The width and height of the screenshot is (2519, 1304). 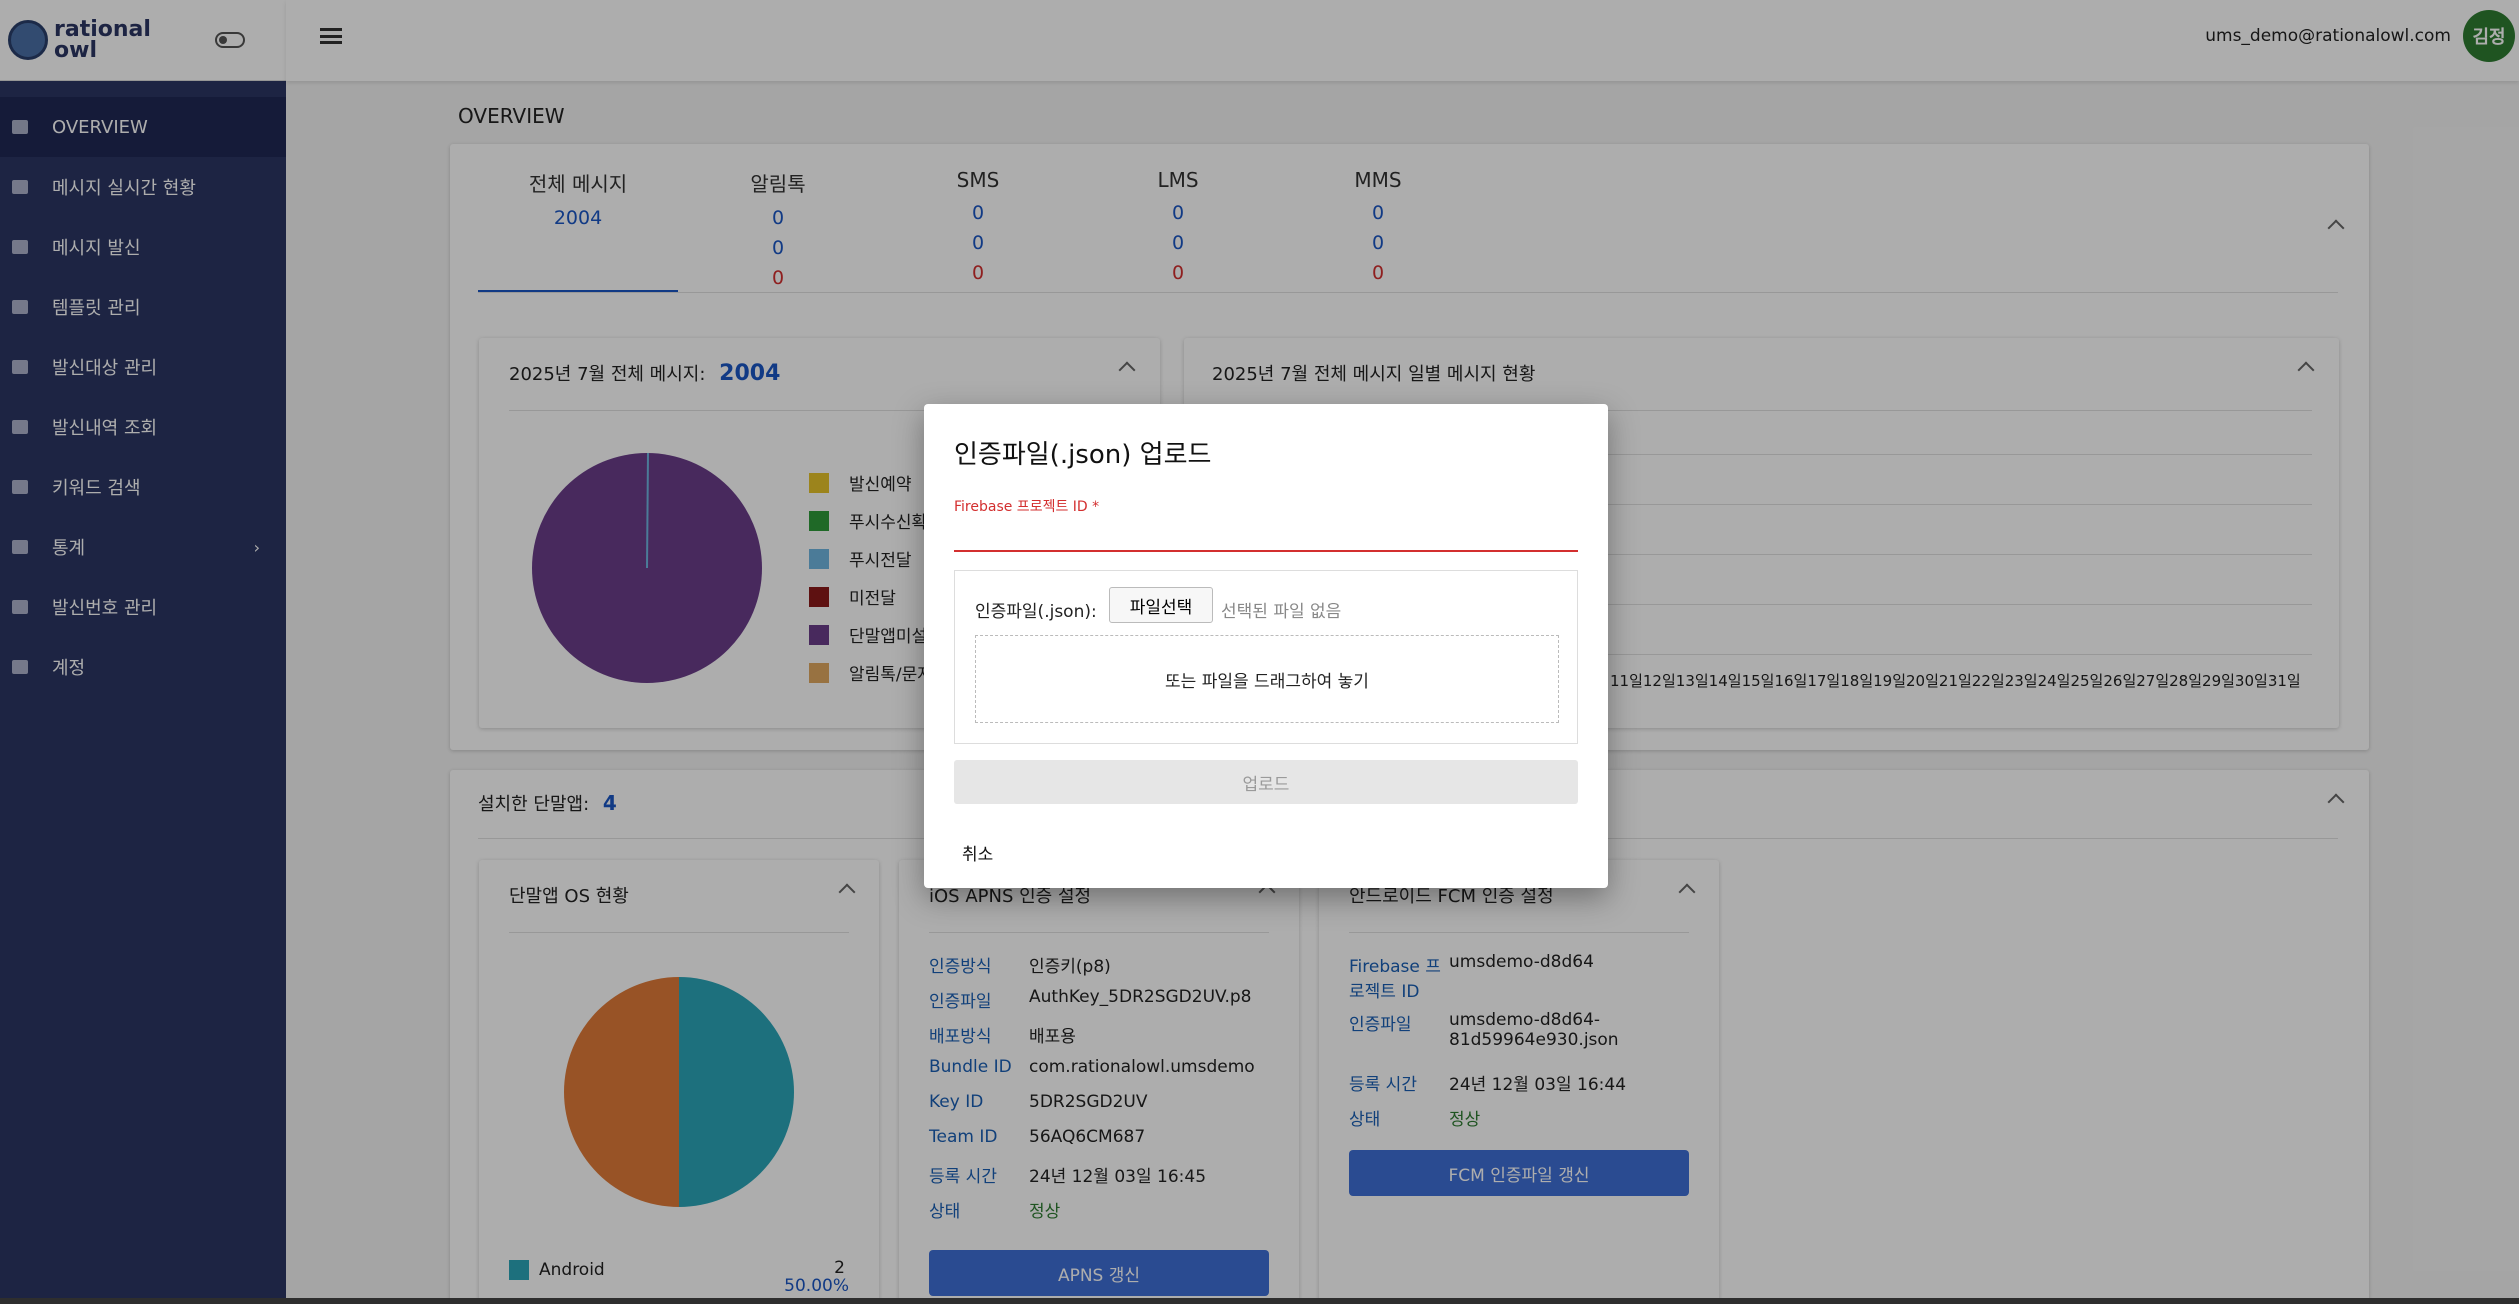 What do you see at coordinates (1267, 679) in the screenshot?
I see `file-drop-zone: 또는 파일을 드래그하여 놓기` at bounding box center [1267, 679].